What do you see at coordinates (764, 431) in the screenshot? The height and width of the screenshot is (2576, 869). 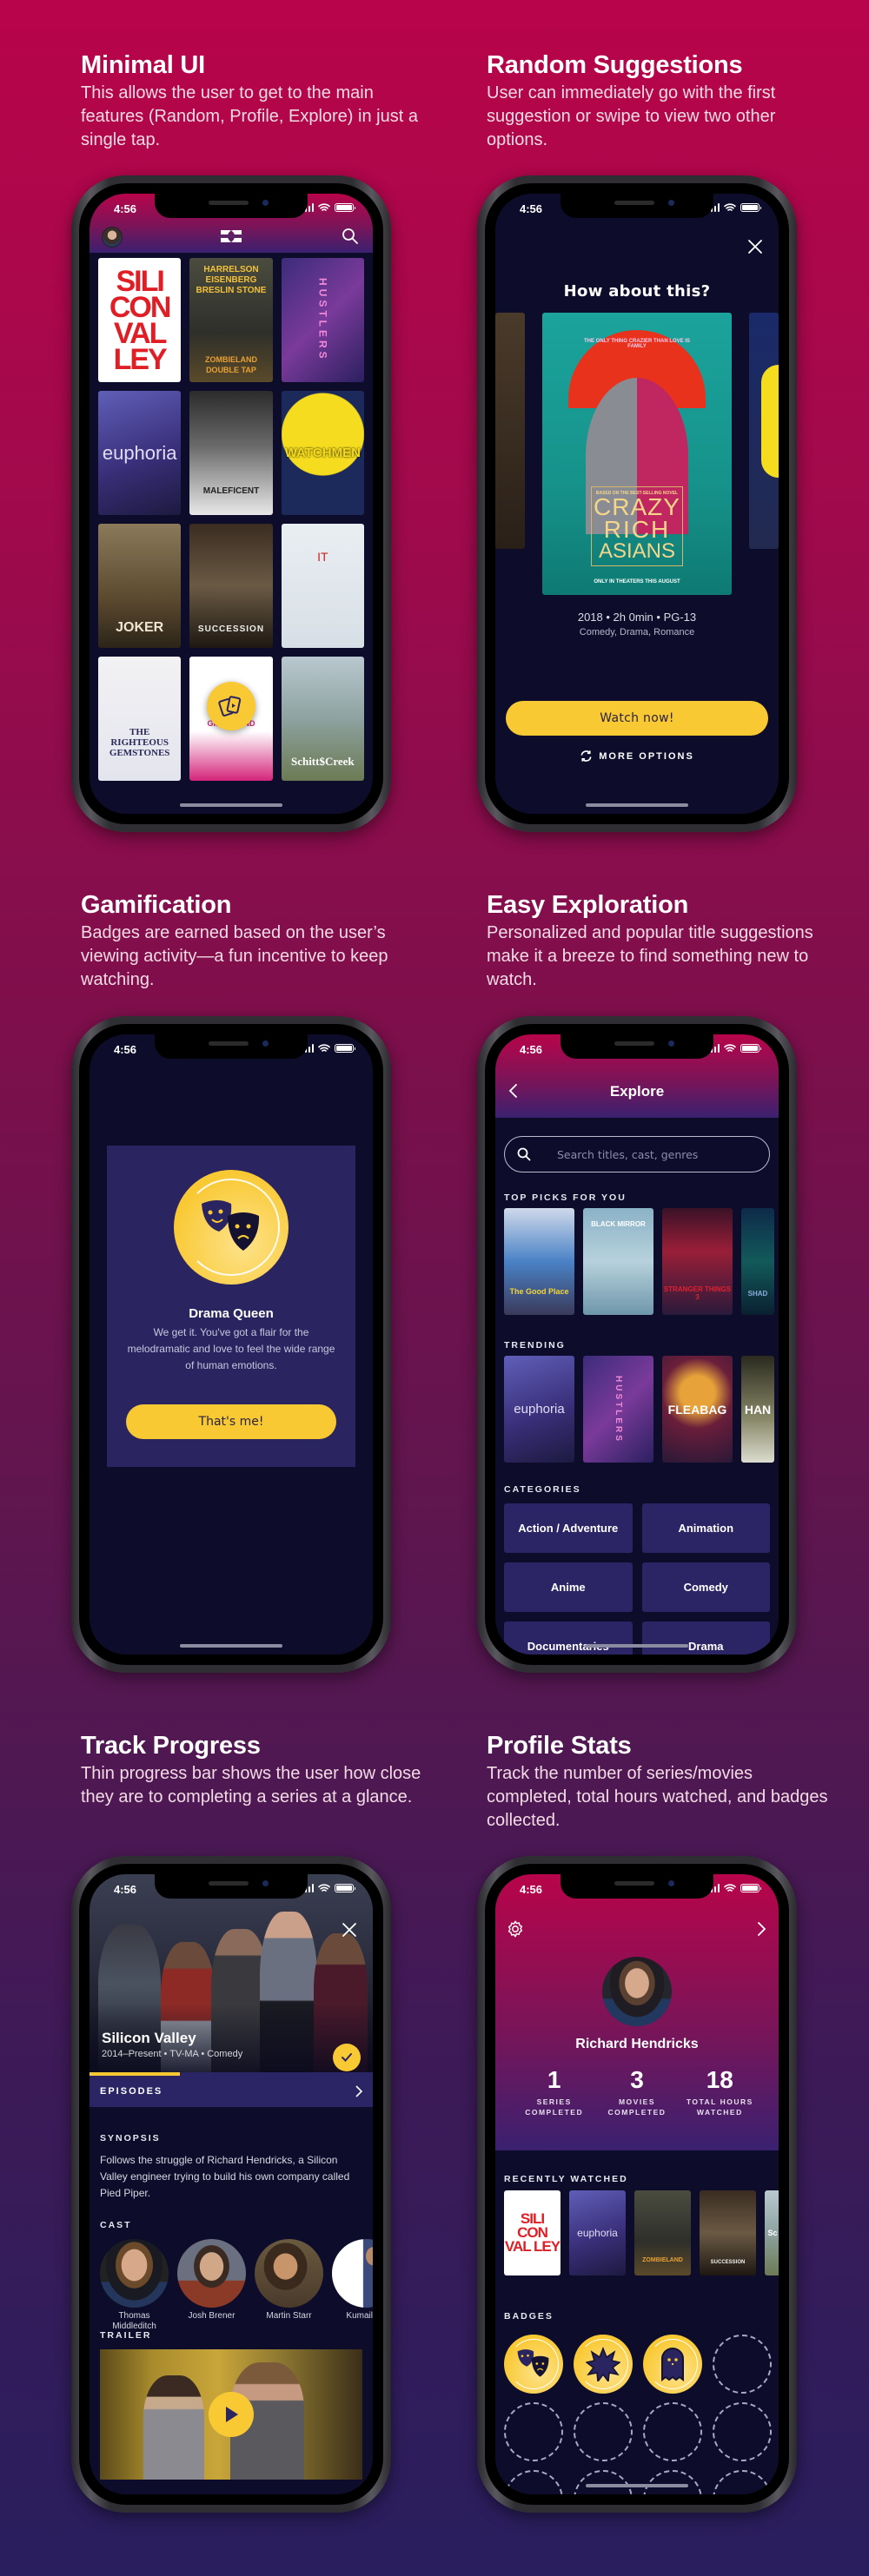 I see `next-suggestion-card` at bounding box center [764, 431].